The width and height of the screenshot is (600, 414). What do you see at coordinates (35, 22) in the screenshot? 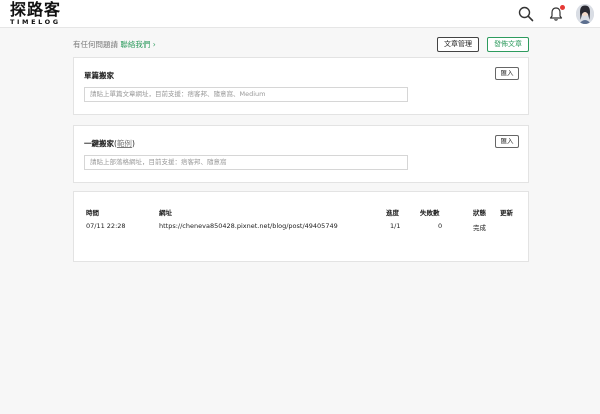
I see `logo-subtext: TIMELOG` at bounding box center [35, 22].